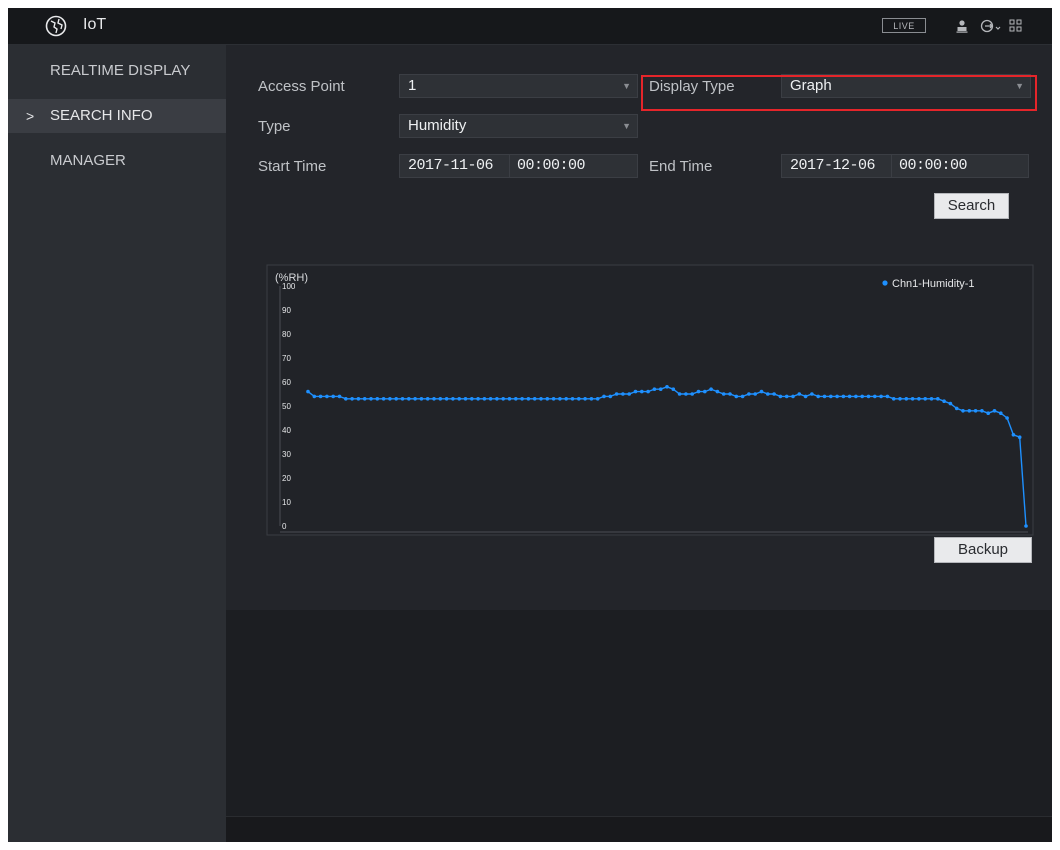 This screenshot has width=1060, height=850. I want to click on chevron-right-icon: >, so click(30, 116).